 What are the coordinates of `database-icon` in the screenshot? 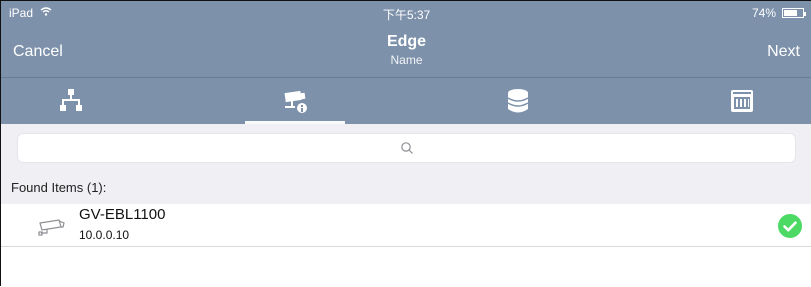 It's located at (518, 101).